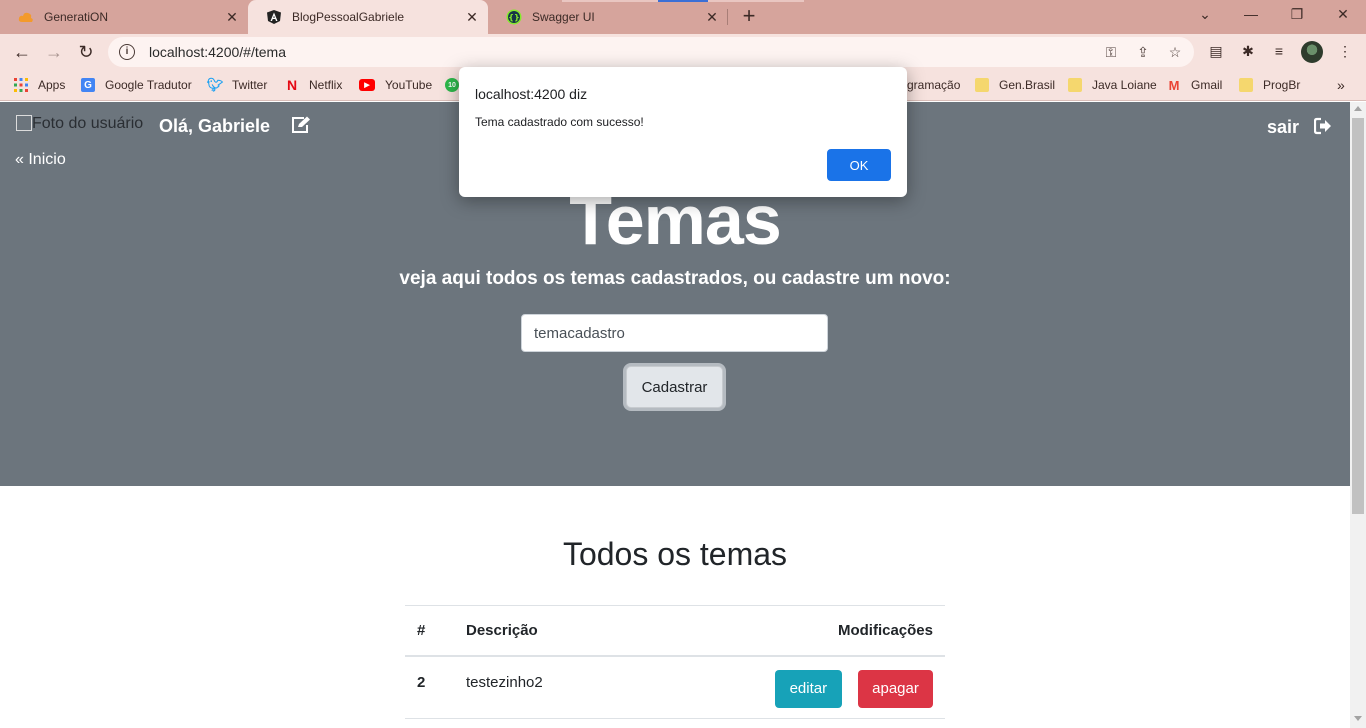 Image resolution: width=1366 pixels, height=728 pixels. I want to click on bookmark-label: Twitter, so click(250, 85).